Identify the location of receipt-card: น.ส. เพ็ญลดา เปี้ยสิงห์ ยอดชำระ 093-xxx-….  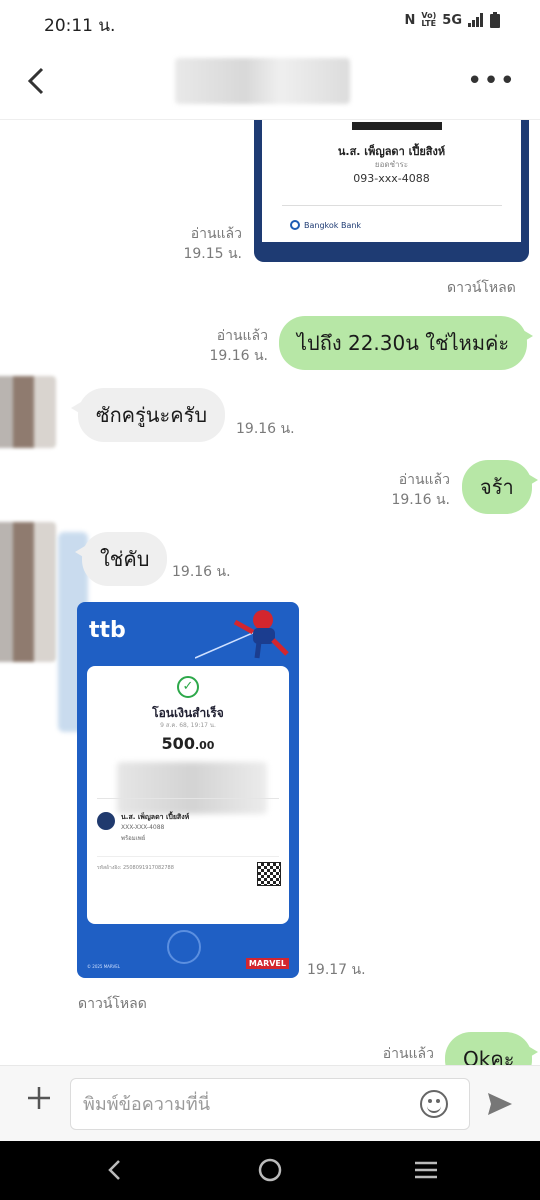
(391, 181).